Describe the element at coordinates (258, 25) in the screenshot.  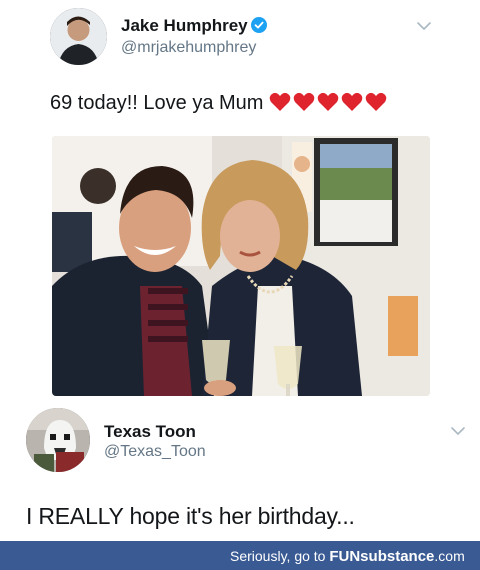
I see `verified-badge-icon` at that location.